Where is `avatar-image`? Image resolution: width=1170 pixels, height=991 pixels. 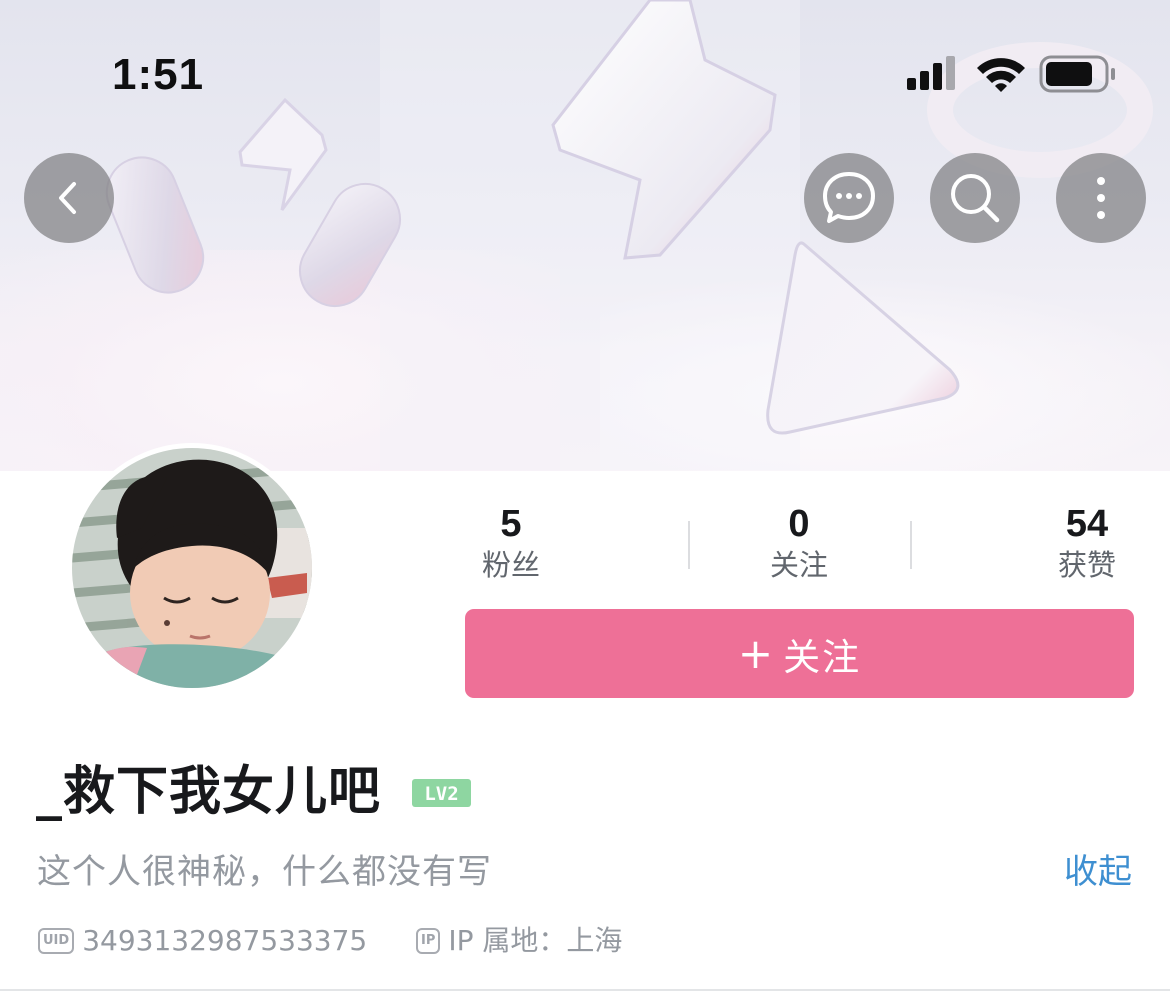
avatar-image is located at coordinates (192, 568).